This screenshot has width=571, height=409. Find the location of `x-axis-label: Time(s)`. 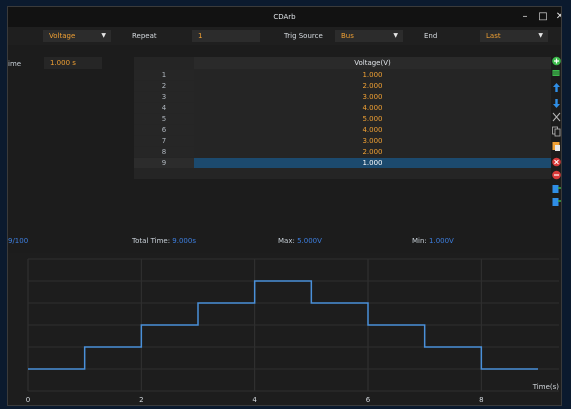

x-axis-label: Time(s) is located at coordinates (546, 387).